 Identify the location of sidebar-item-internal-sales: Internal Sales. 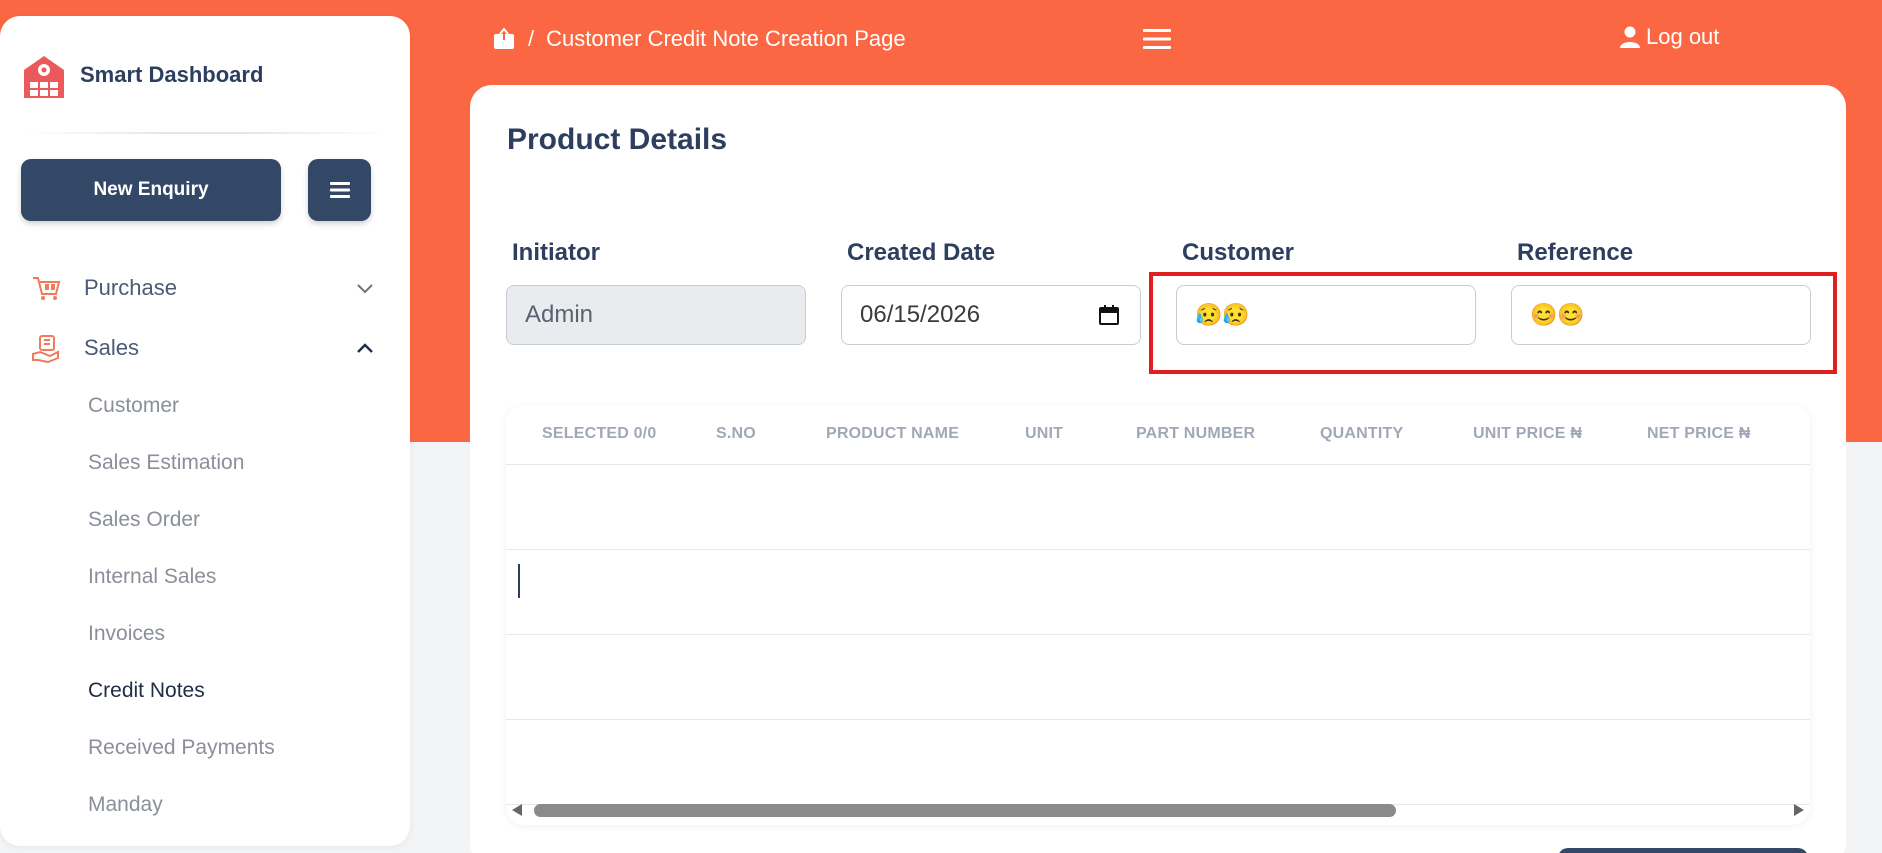
(152, 577).